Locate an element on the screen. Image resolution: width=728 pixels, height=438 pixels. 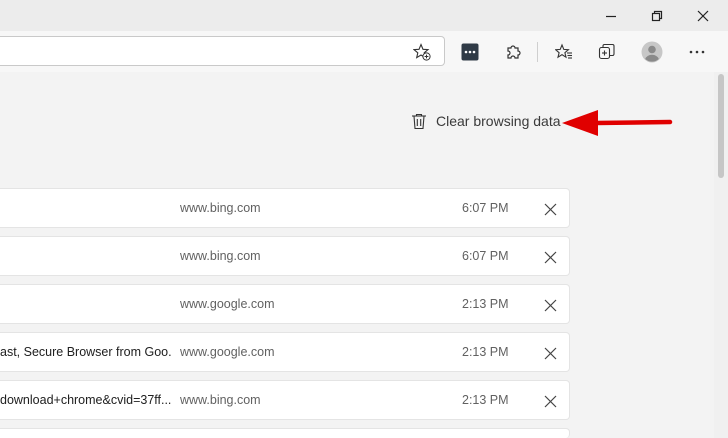
minimize-icon is located at coordinates (611, 16).